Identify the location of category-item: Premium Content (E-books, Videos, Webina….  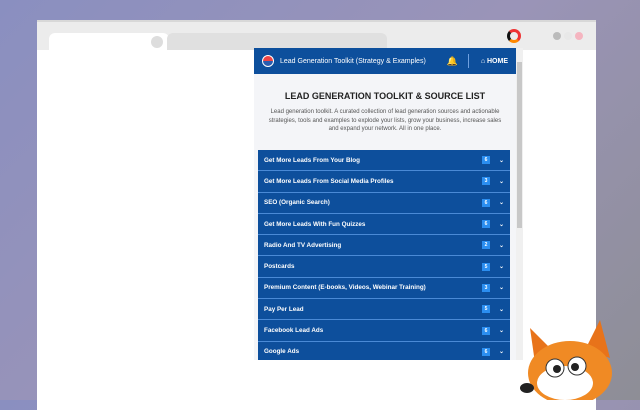
(384, 288).